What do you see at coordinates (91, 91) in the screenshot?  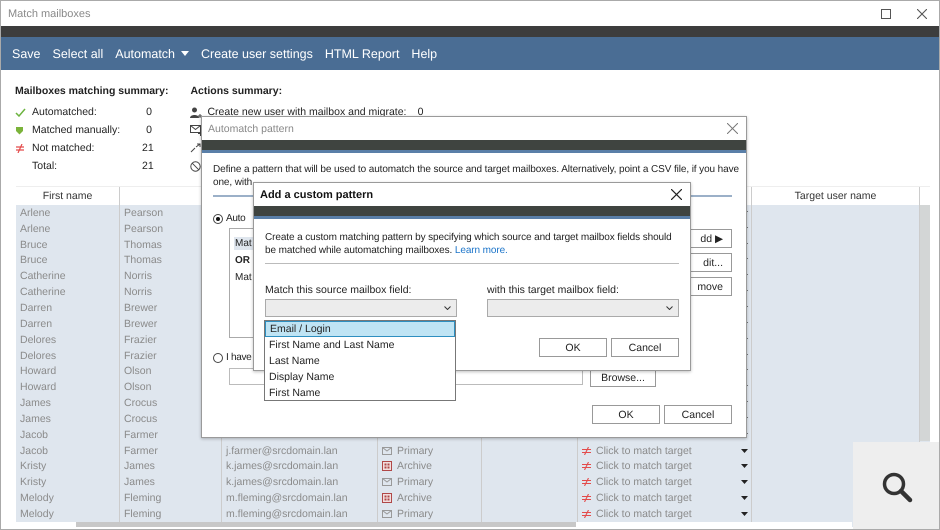 I see `summary-heading: Mailboxes matching summary:` at bounding box center [91, 91].